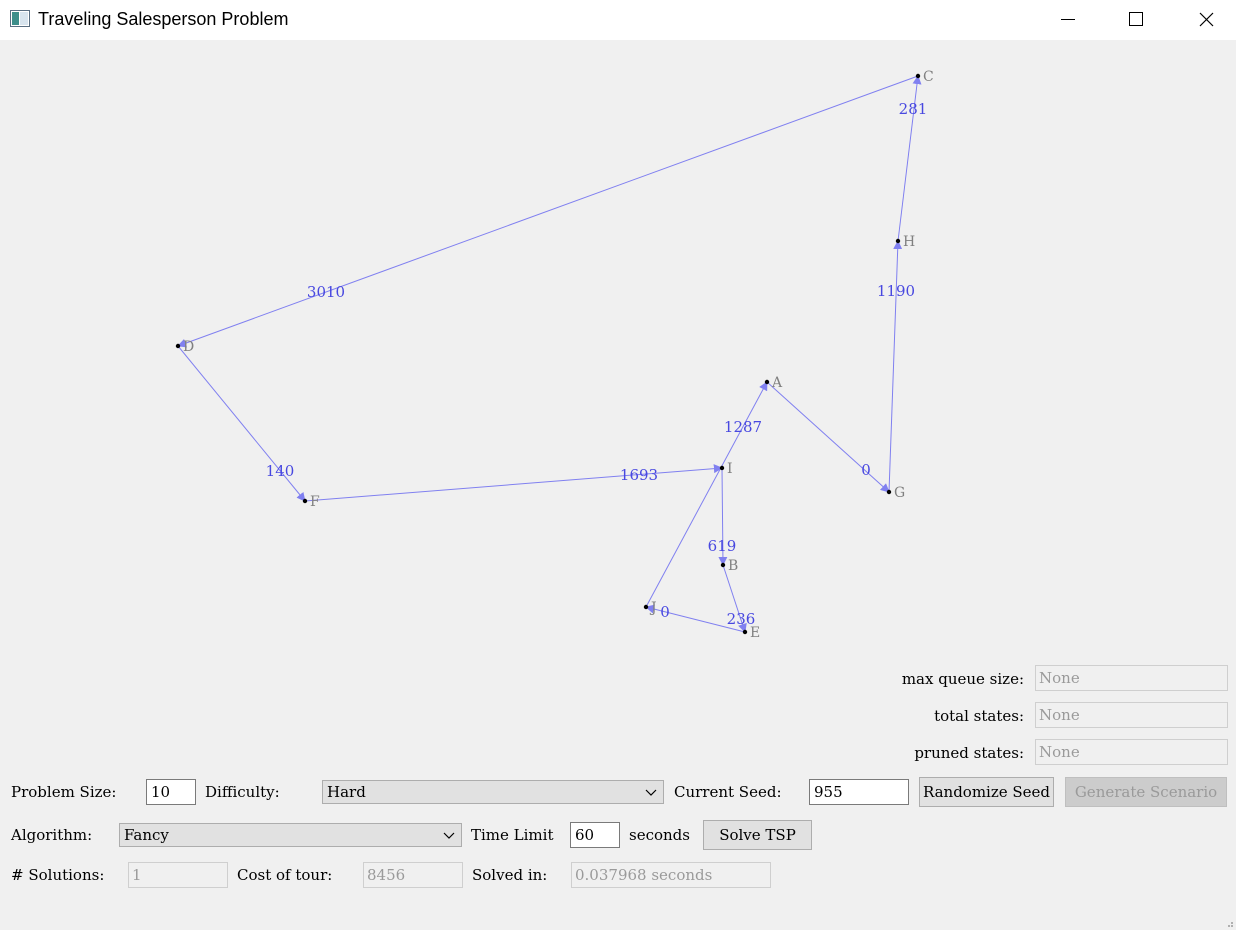 Image resolution: width=1236 pixels, height=930 pixels. I want to click on edge-cost-label: 1287, so click(743, 427).